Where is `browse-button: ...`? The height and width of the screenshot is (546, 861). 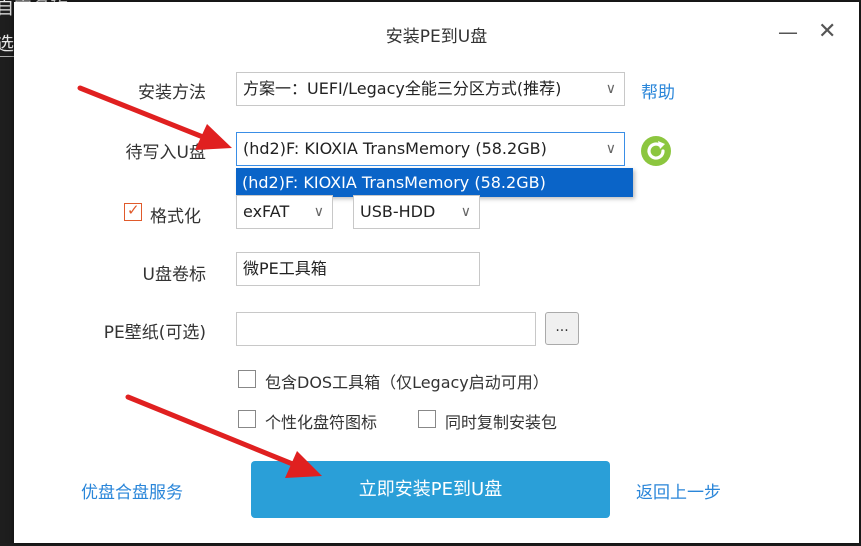
browse-button: ... is located at coordinates (562, 328).